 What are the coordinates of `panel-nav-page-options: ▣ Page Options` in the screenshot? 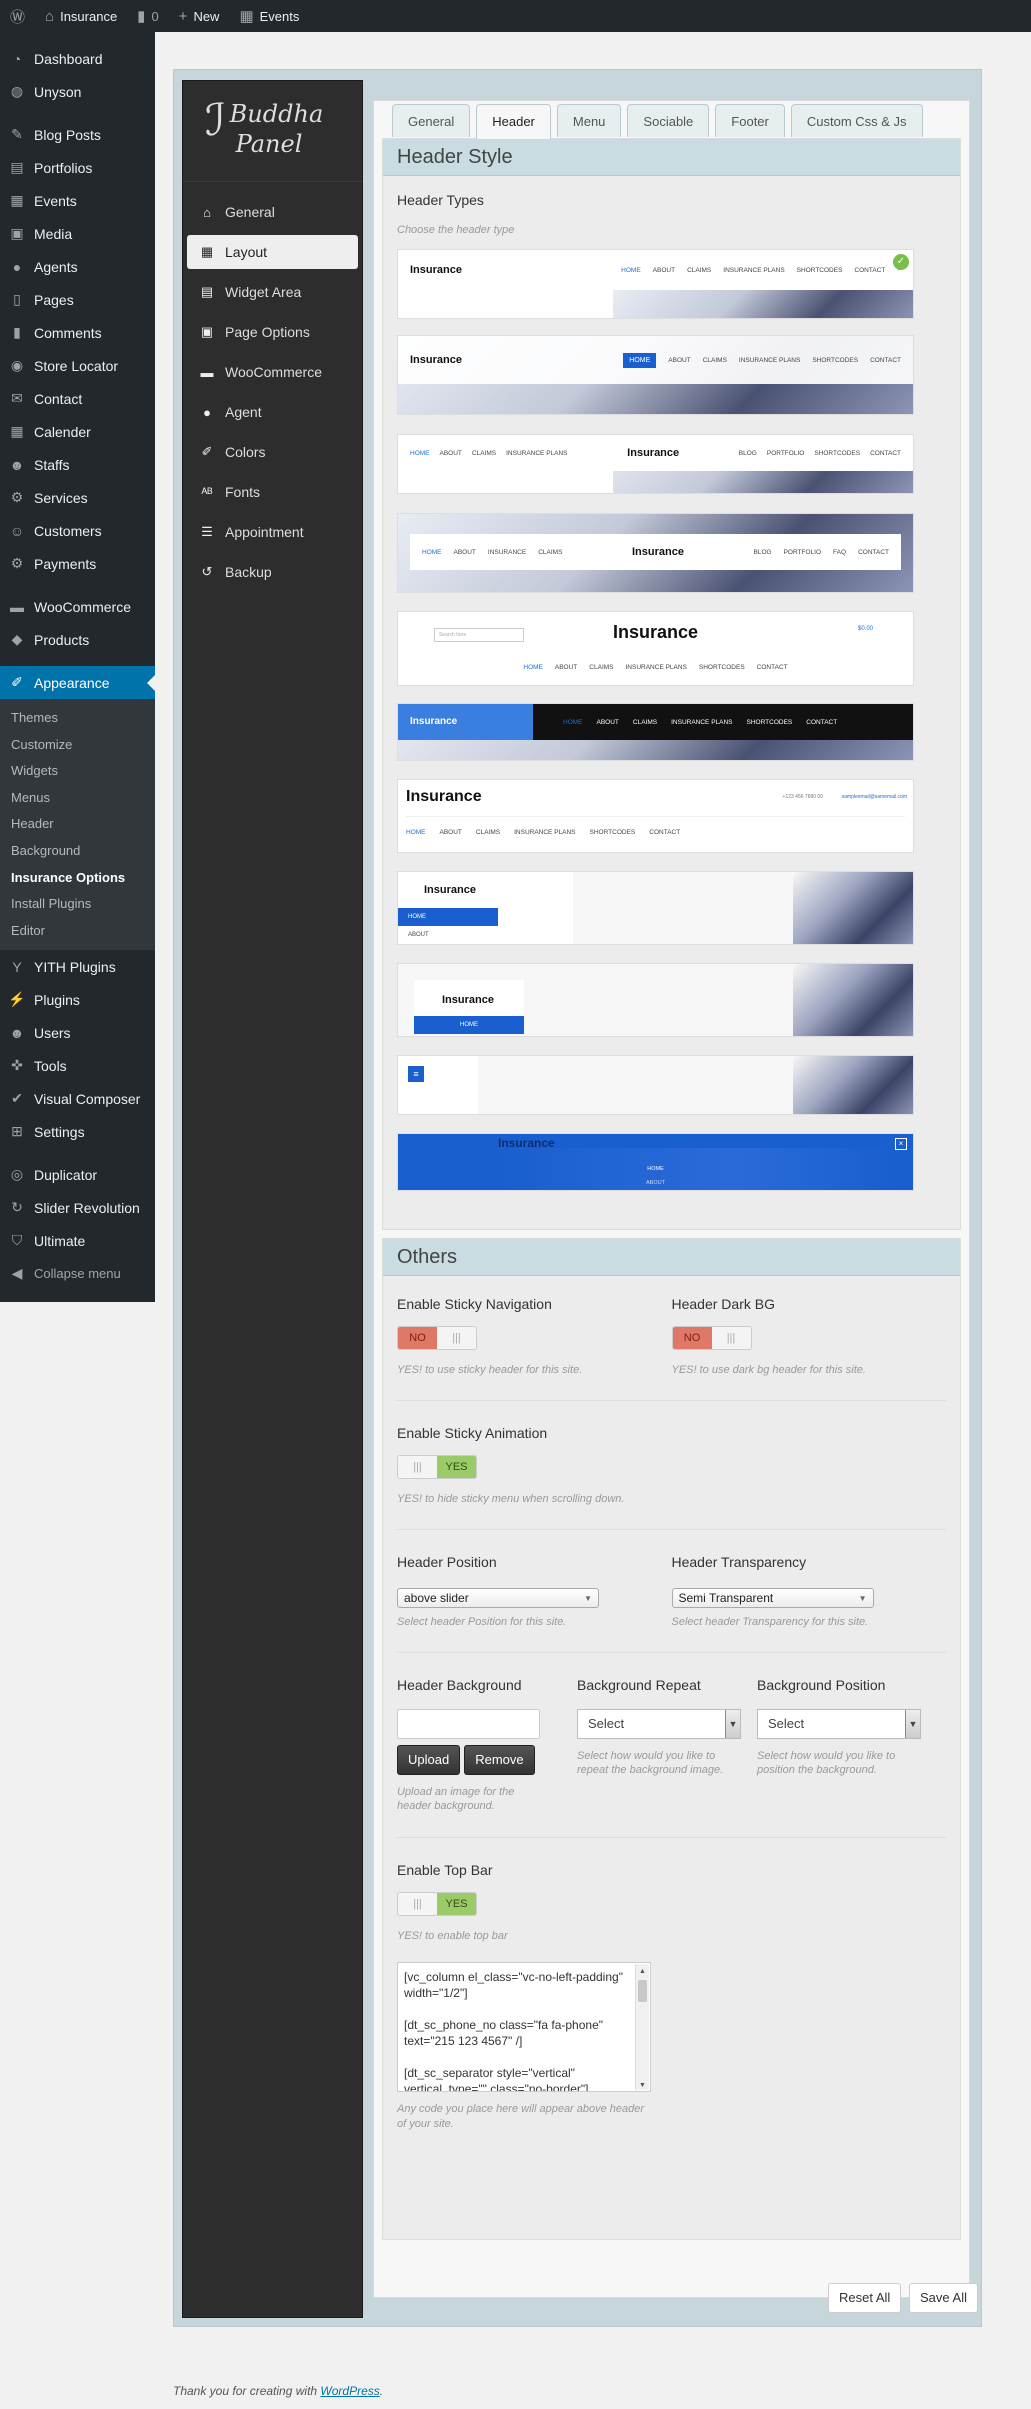 It's located at (272, 332).